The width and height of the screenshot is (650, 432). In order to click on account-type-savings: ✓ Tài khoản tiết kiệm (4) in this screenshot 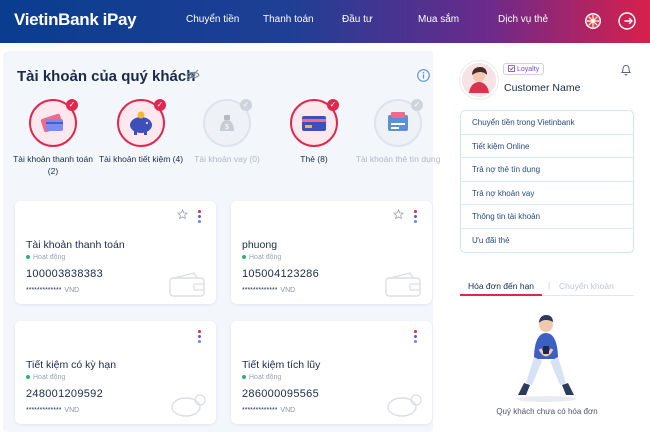, I will do `click(141, 132)`.